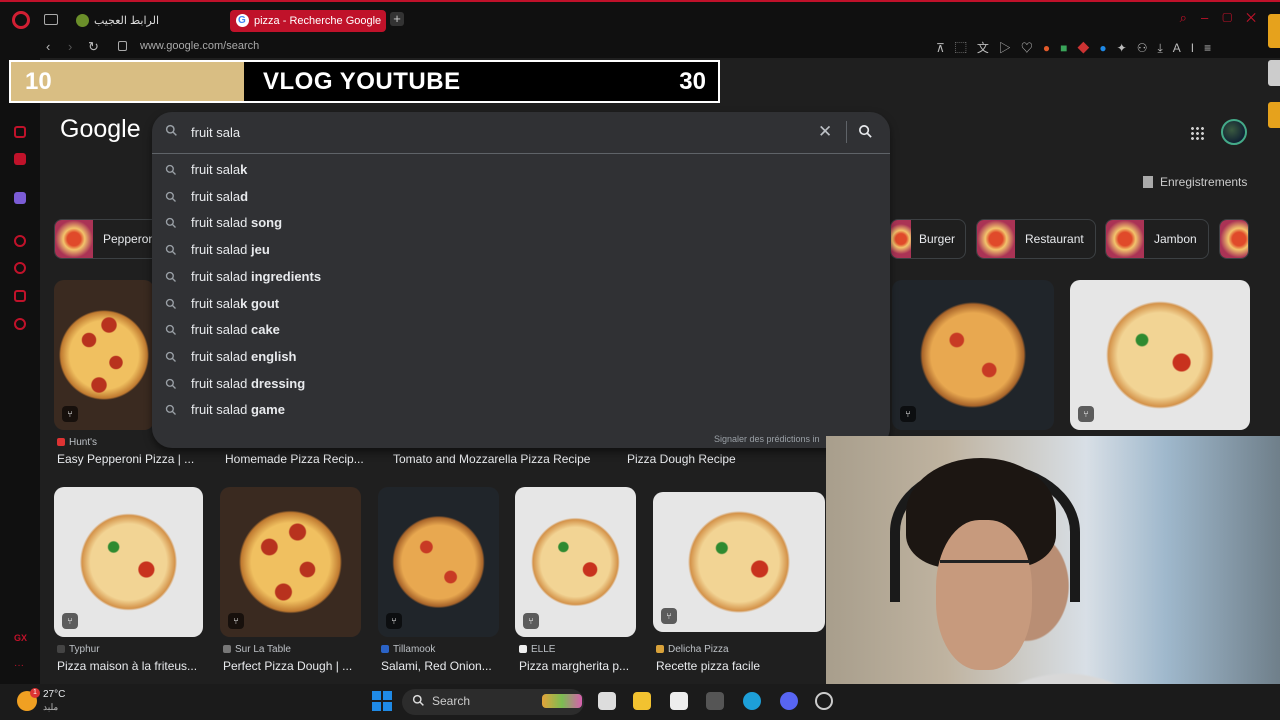 The height and width of the screenshot is (720, 1280). I want to click on result-title: Recette pizza facile, so click(736, 666).